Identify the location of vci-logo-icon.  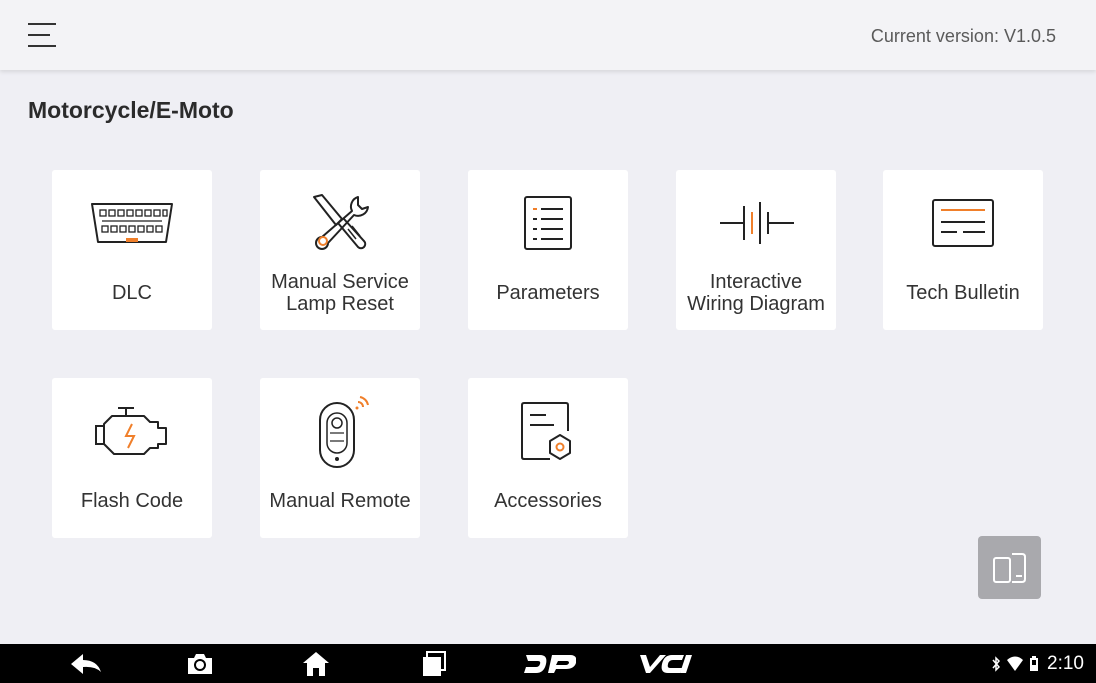
(666, 663).